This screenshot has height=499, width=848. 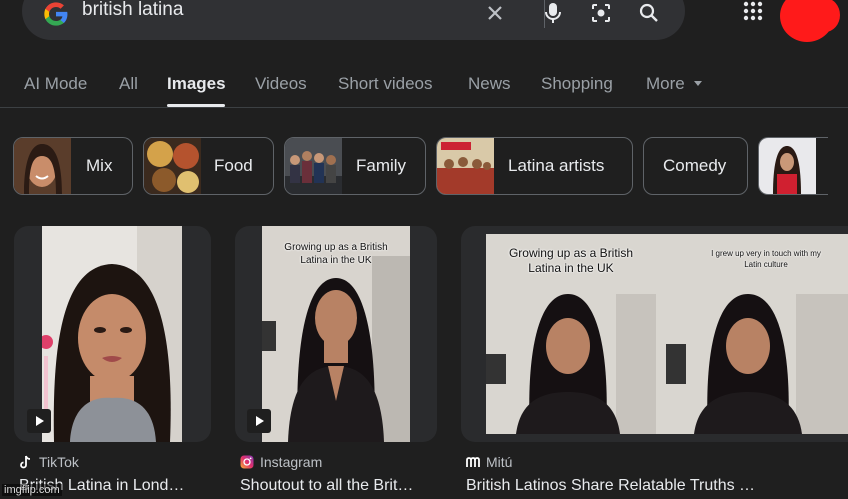 I want to click on search-input, so click(x=272, y=10).